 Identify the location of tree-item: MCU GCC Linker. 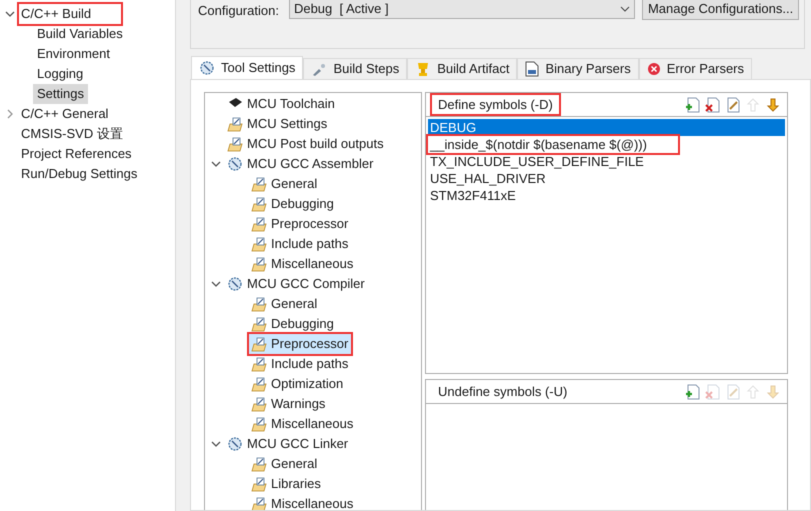
(288, 444).